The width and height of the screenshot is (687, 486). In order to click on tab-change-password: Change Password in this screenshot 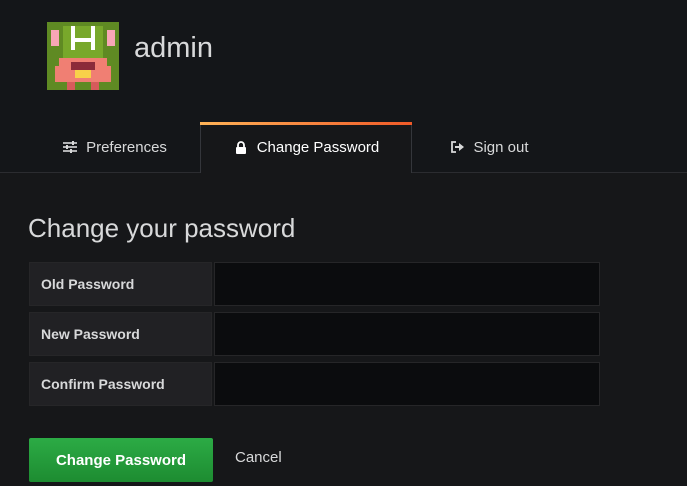, I will do `click(306, 147)`.